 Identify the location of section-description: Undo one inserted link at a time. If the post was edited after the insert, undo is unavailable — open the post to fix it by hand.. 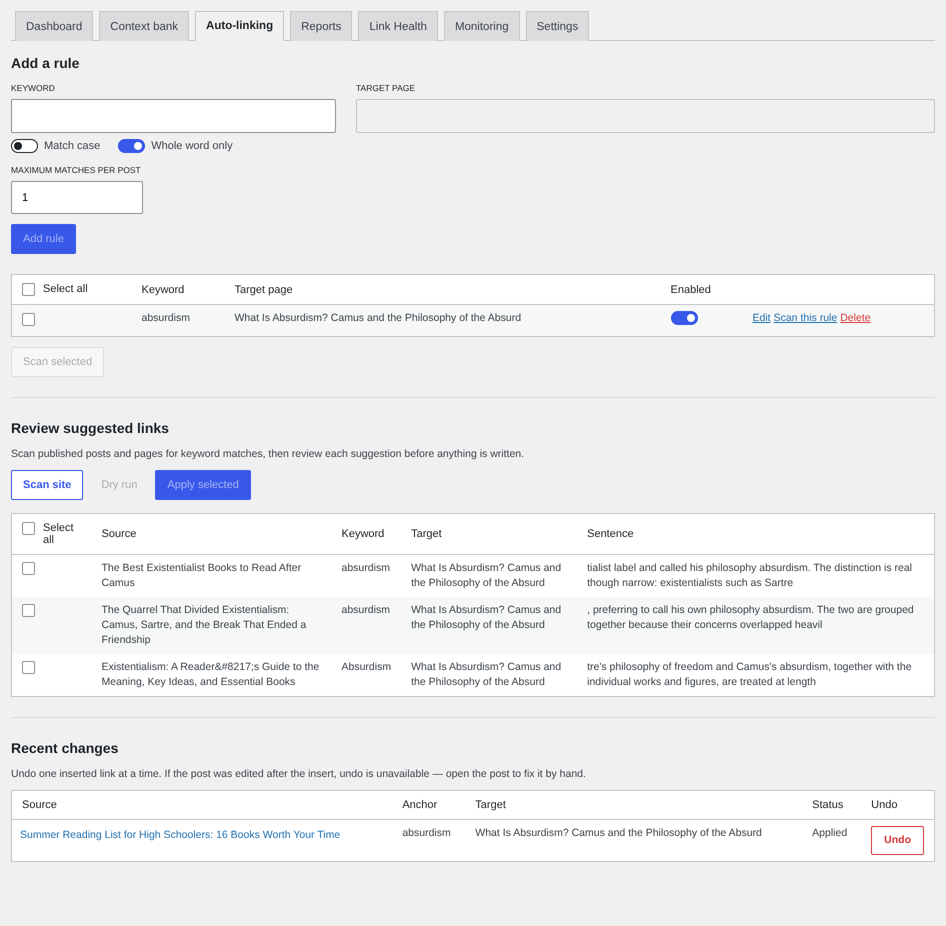
(299, 774).